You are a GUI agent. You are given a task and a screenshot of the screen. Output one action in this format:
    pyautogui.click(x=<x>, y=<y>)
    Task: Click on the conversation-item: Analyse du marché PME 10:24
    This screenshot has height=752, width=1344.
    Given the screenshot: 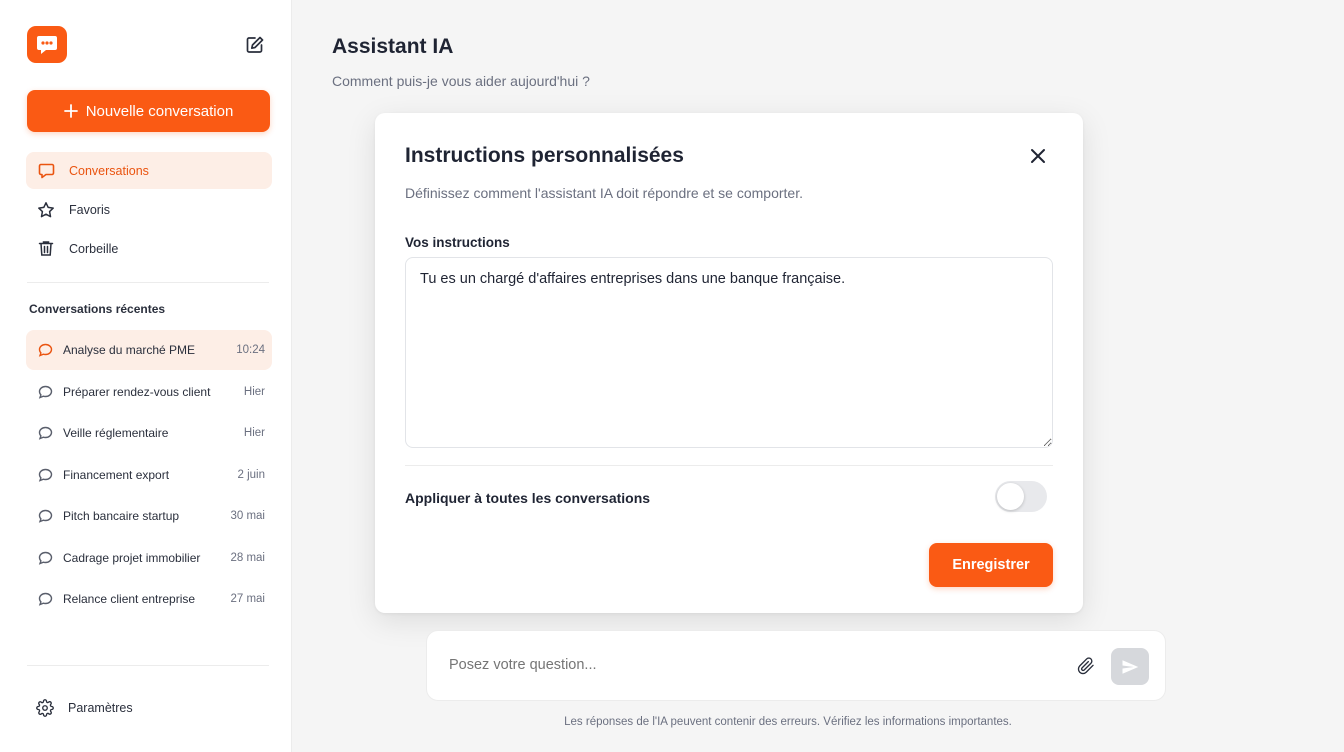 What is the action you would take?
    pyautogui.click(x=149, y=350)
    